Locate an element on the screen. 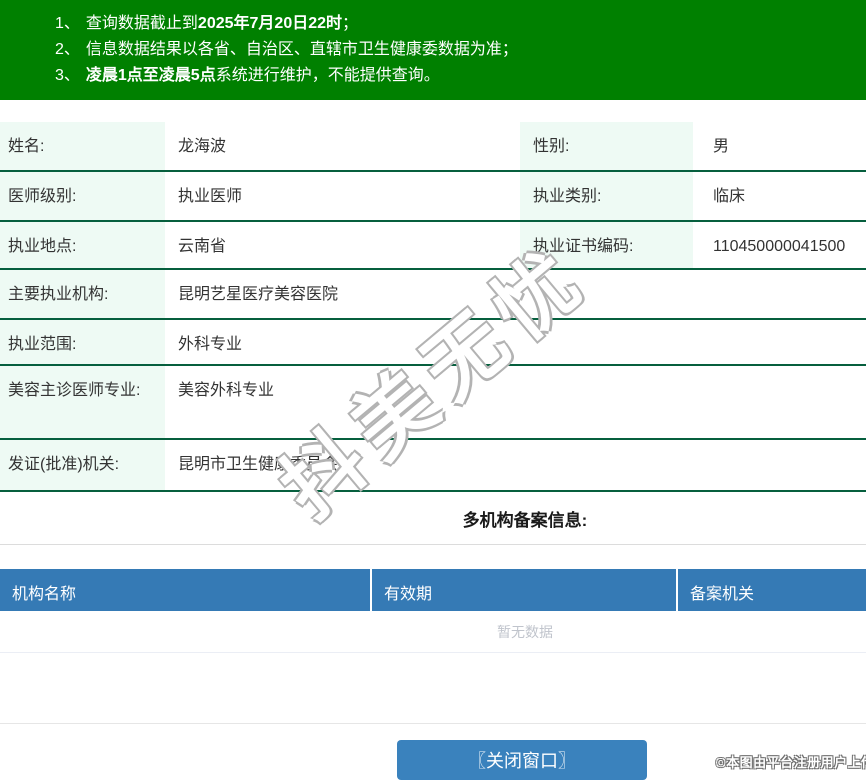 The image size is (866, 780). field-label: 发证(批准)机关: is located at coordinates (82, 465).